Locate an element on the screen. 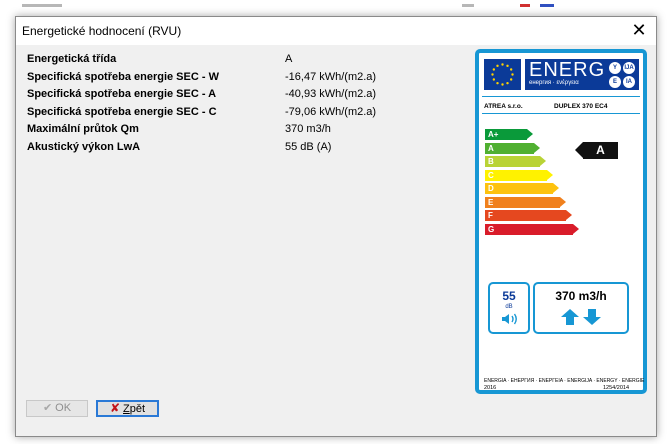  checkmark-icon: ✔ is located at coordinates (47, 408).